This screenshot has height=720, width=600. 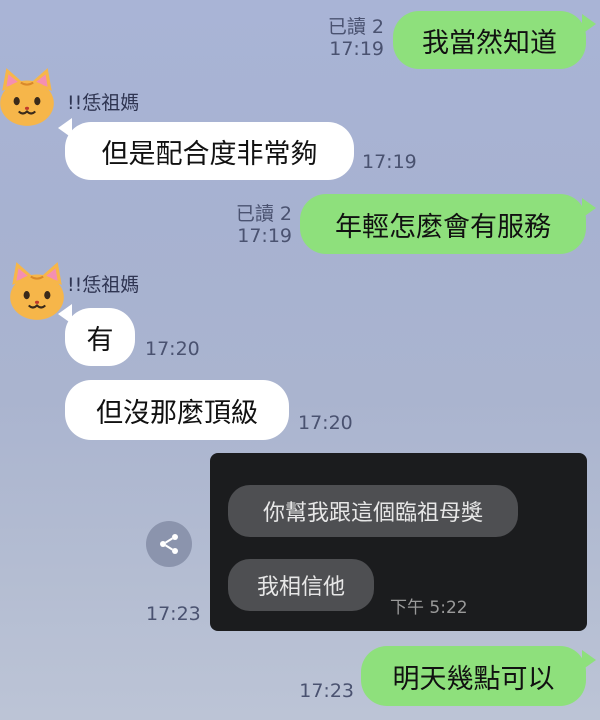 I want to click on screenshot-text: 你幫我跟這個臨祖母獎, so click(x=372, y=513).